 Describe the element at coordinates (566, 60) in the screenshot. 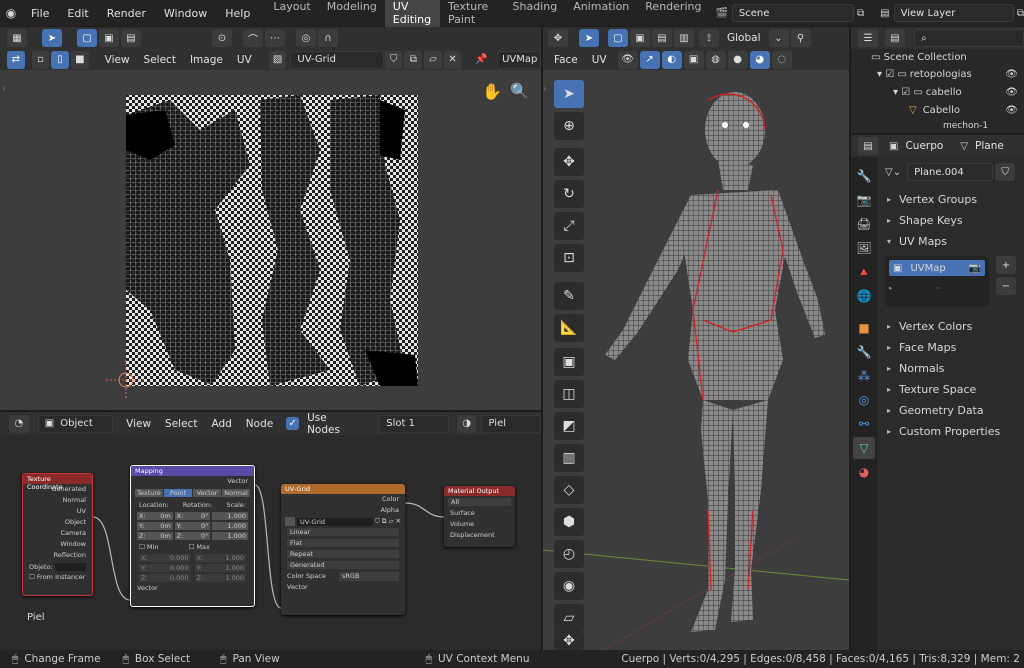

I see `viewport-menu-face: Face` at that location.